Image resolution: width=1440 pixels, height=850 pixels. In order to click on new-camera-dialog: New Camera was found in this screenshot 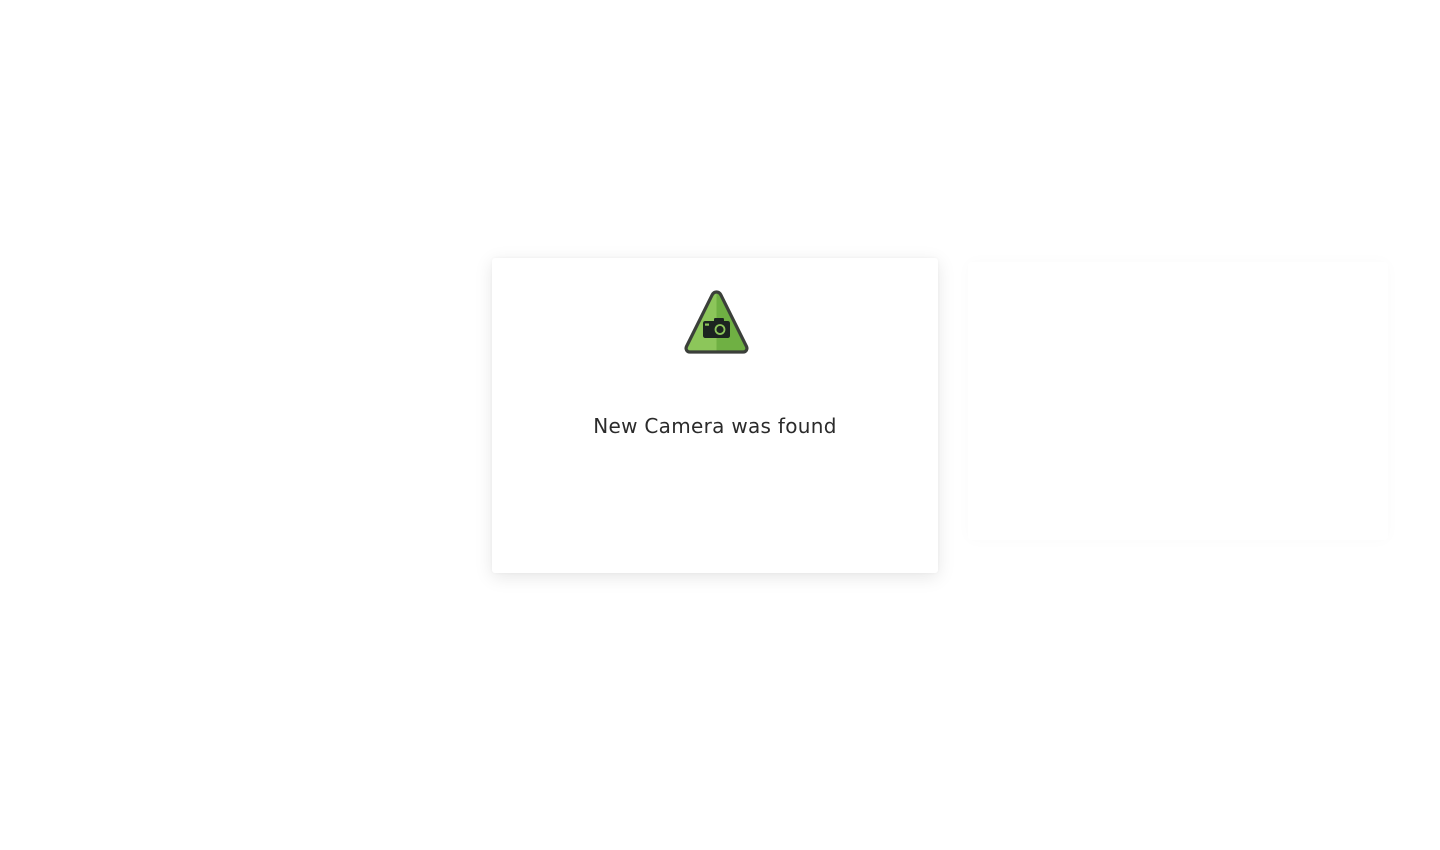, I will do `click(715, 415)`.